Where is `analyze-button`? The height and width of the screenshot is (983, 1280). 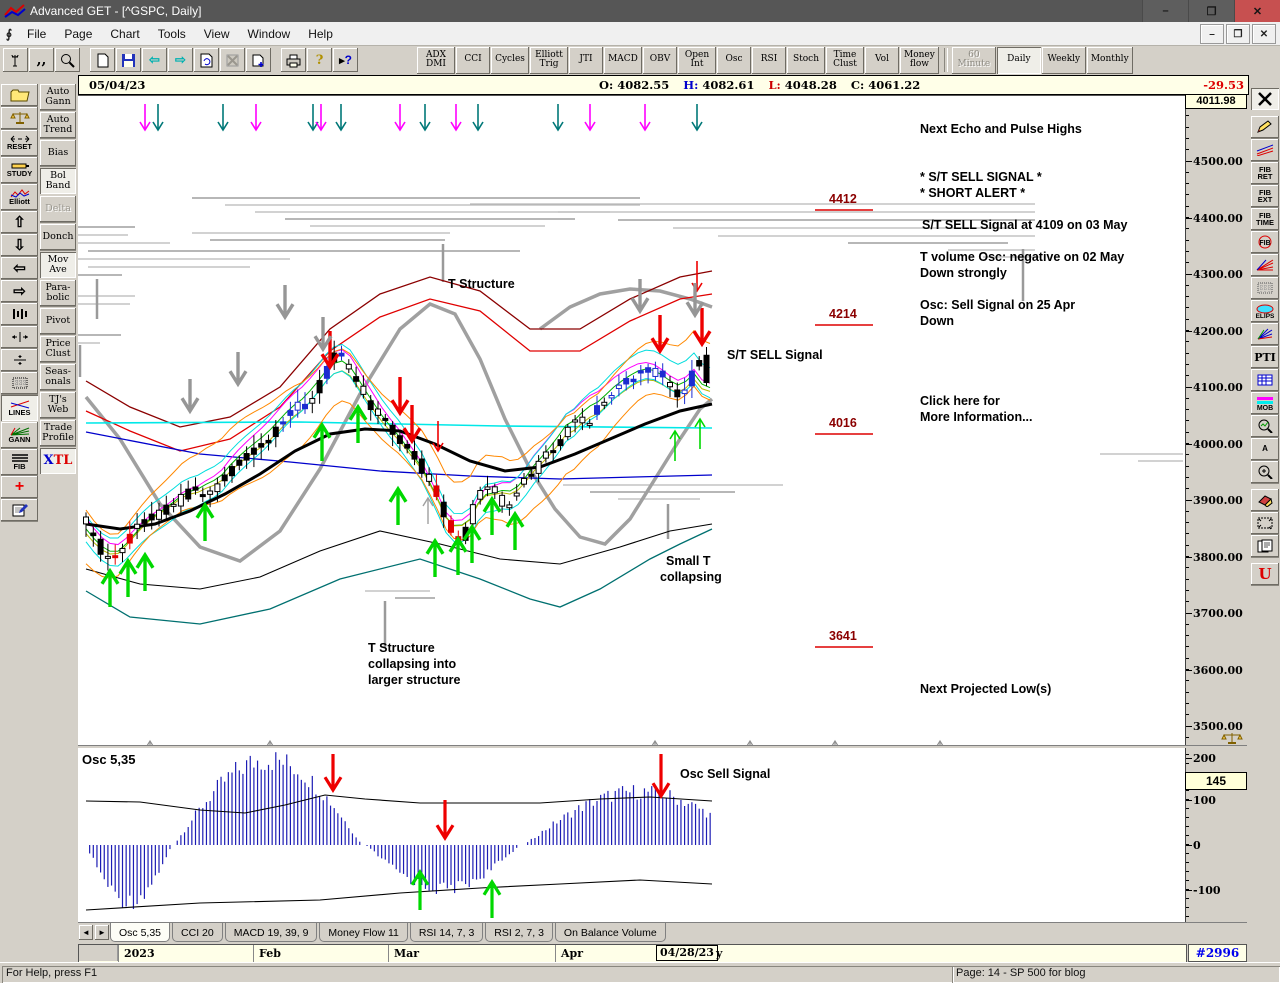
analyze-button is located at coordinates (1265, 426).